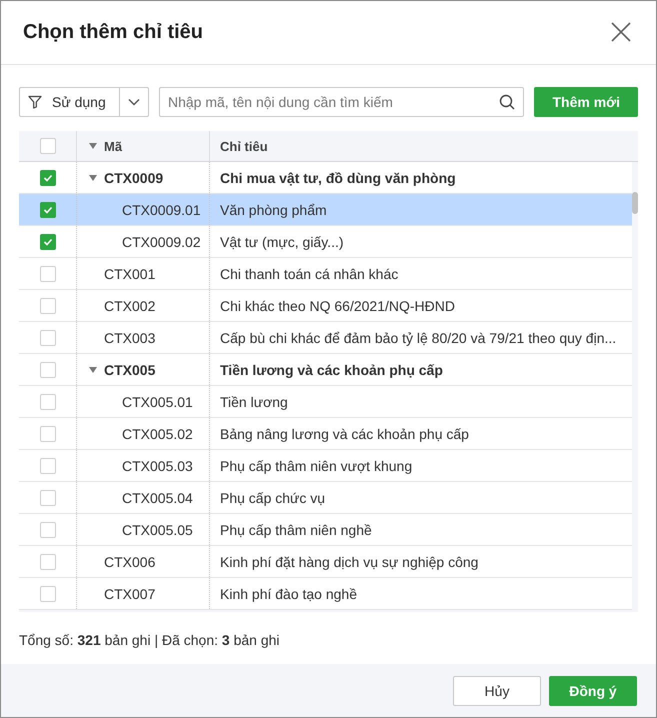  I want to click on table-row: CTX007 Kinh phí đào tạo nghề, so click(325, 594).